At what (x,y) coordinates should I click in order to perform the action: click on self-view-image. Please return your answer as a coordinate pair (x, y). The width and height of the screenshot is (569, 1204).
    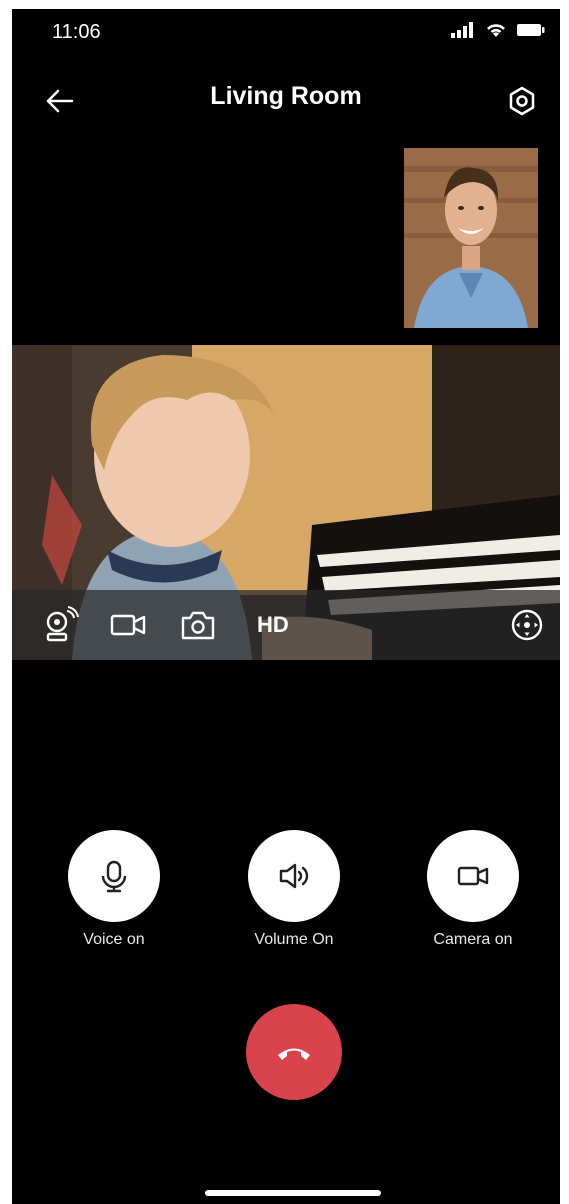
    Looking at the image, I should click on (471, 238).